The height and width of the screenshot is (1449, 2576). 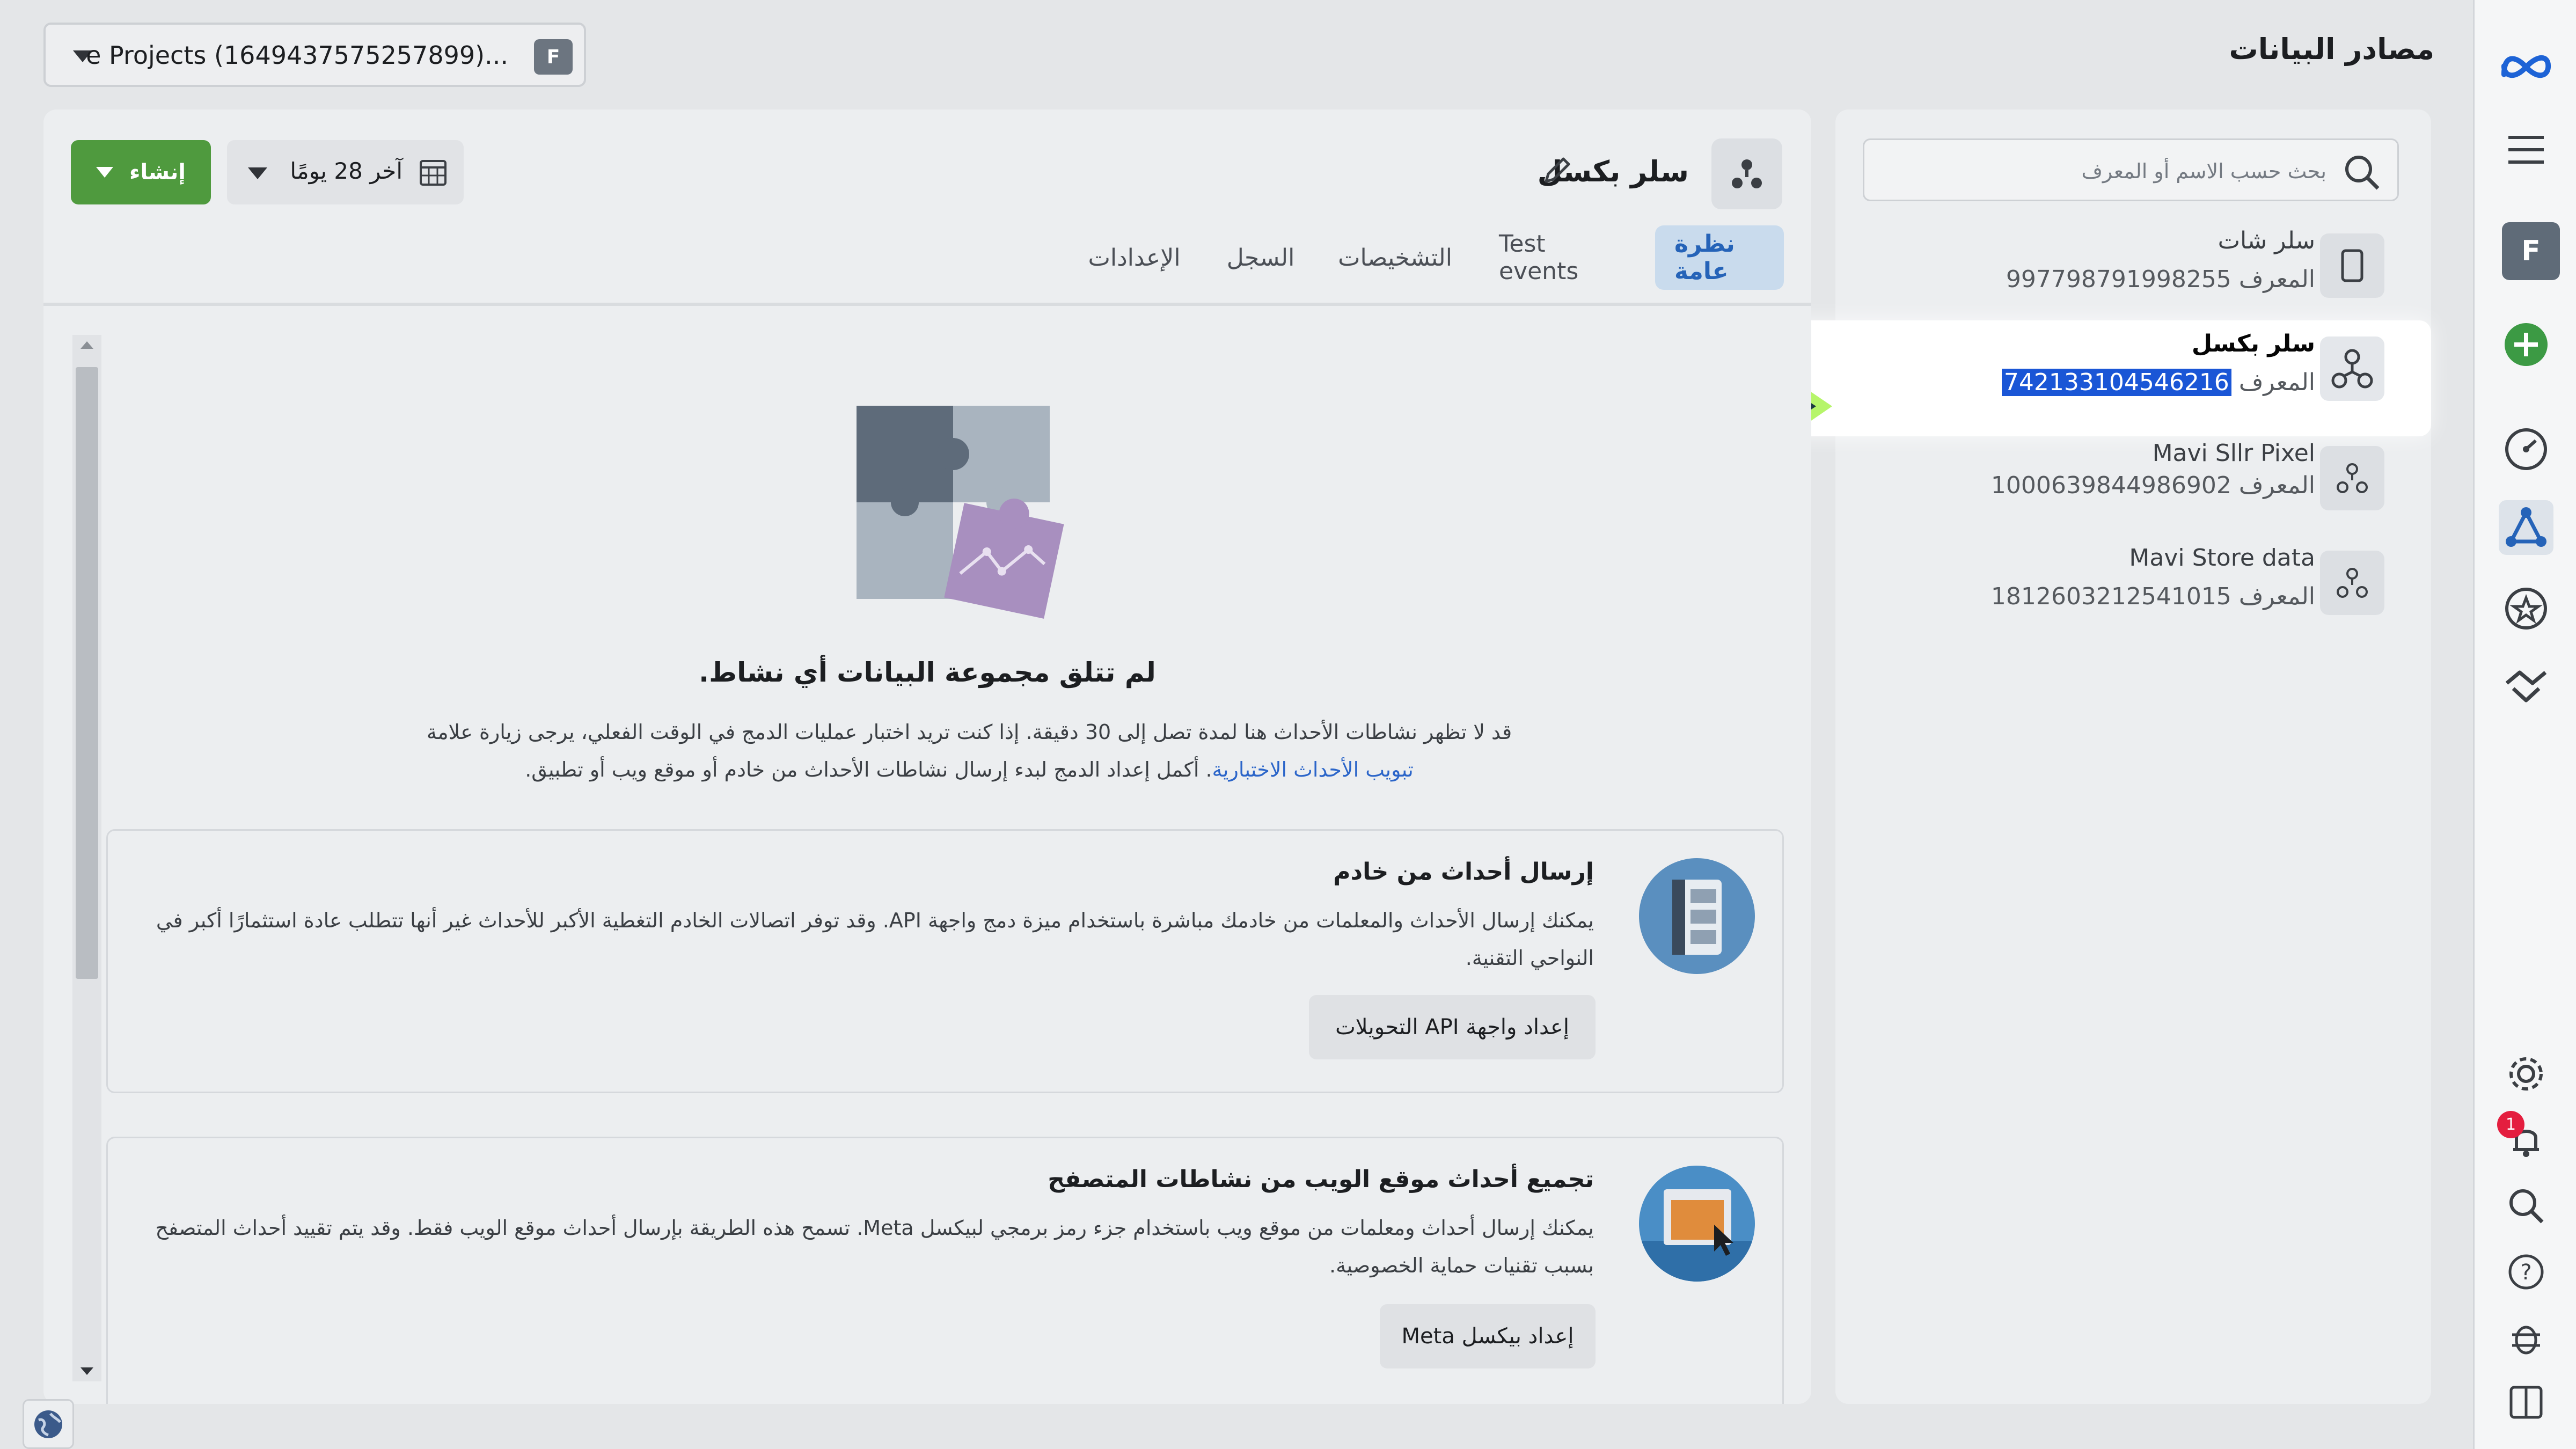 I want to click on puzzle-illustration, so click(x=945, y=513).